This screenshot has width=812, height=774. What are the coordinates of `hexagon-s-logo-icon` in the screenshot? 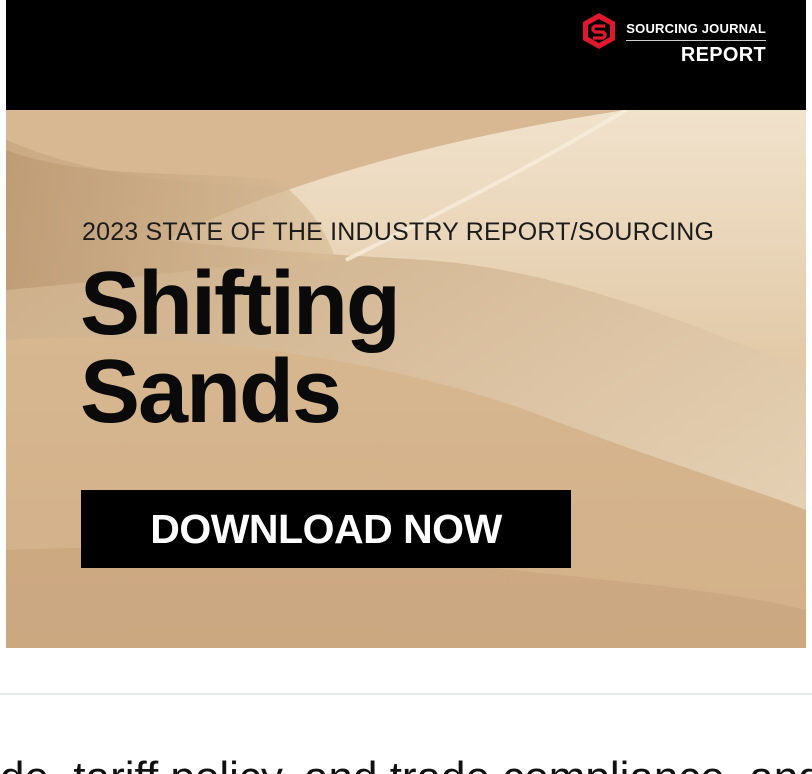 It's located at (599, 31).